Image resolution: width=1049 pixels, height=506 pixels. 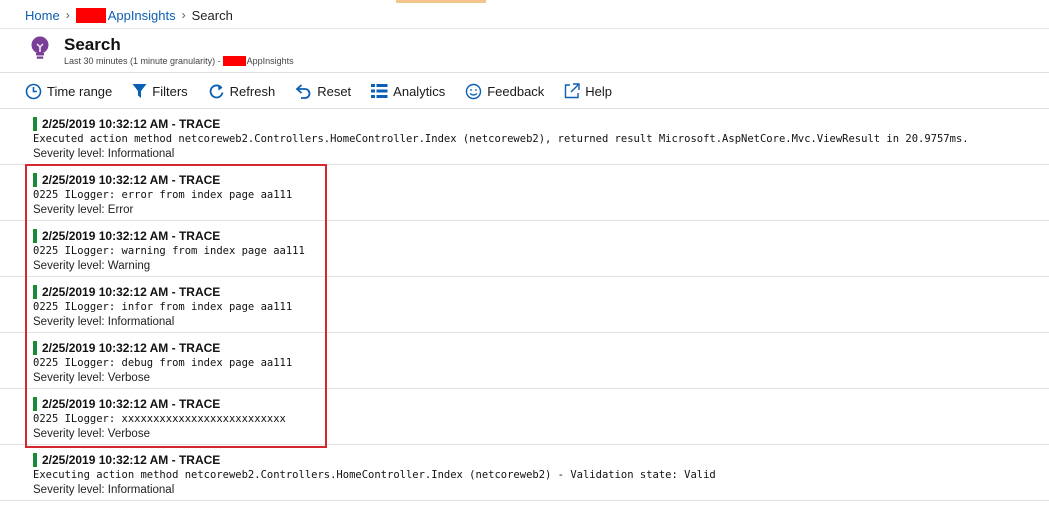 What do you see at coordinates (83, 210) in the screenshot?
I see `result-severity: Severity level: Error` at bounding box center [83, 210].